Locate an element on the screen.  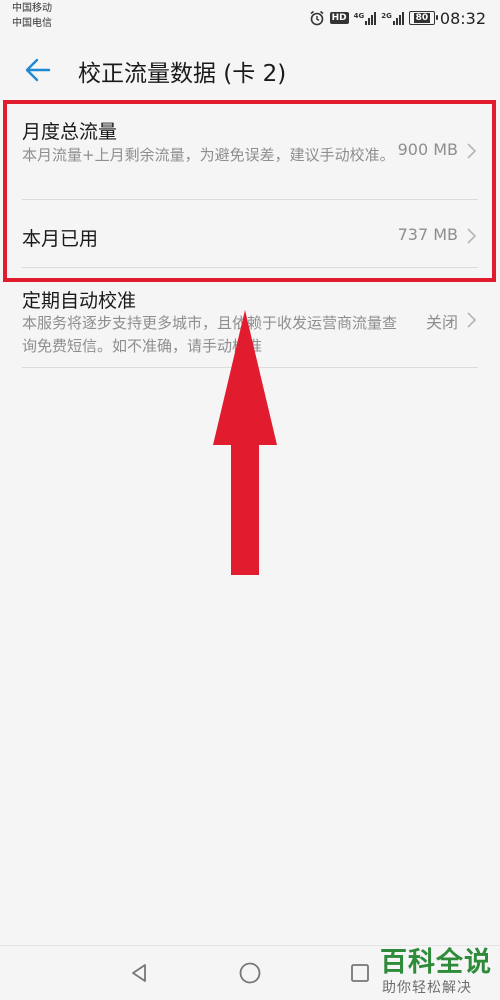
status-bar: 中国移动 中国电信 HD 4G 2G 80 08:32 is located at coordinates (250, 18).